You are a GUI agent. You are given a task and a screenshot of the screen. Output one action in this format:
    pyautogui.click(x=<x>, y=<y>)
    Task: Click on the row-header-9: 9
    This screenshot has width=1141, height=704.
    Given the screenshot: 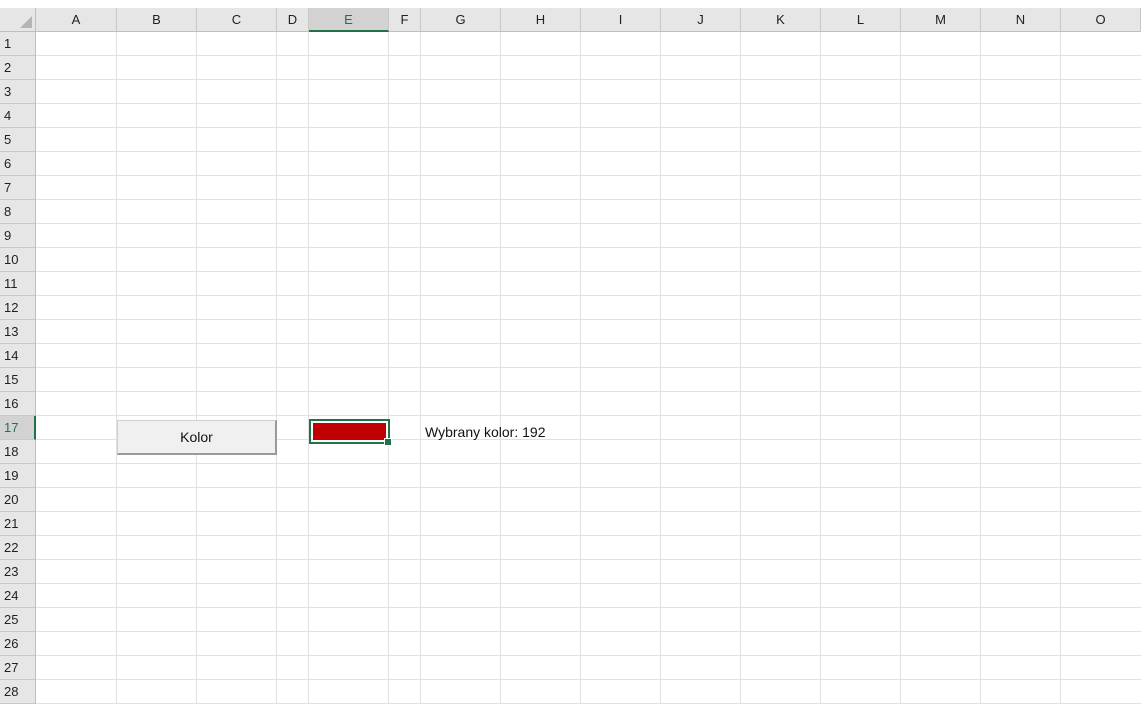 What is the action you would take?
    pyautogui.click(x=18, y=236)
    